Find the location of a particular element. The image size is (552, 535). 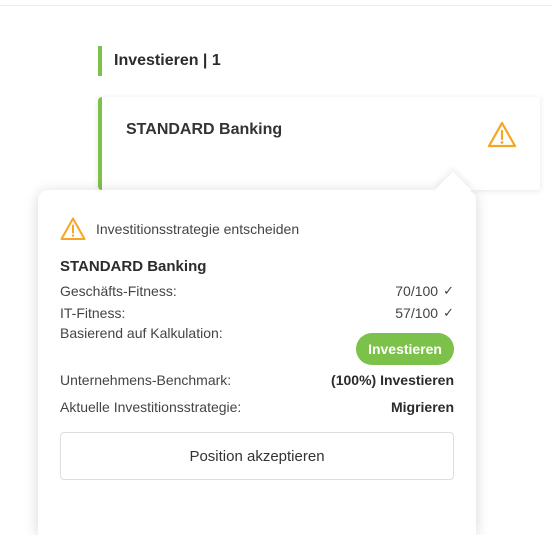

popover-title: STANDARD Banking is located at coordinates (133, 266).